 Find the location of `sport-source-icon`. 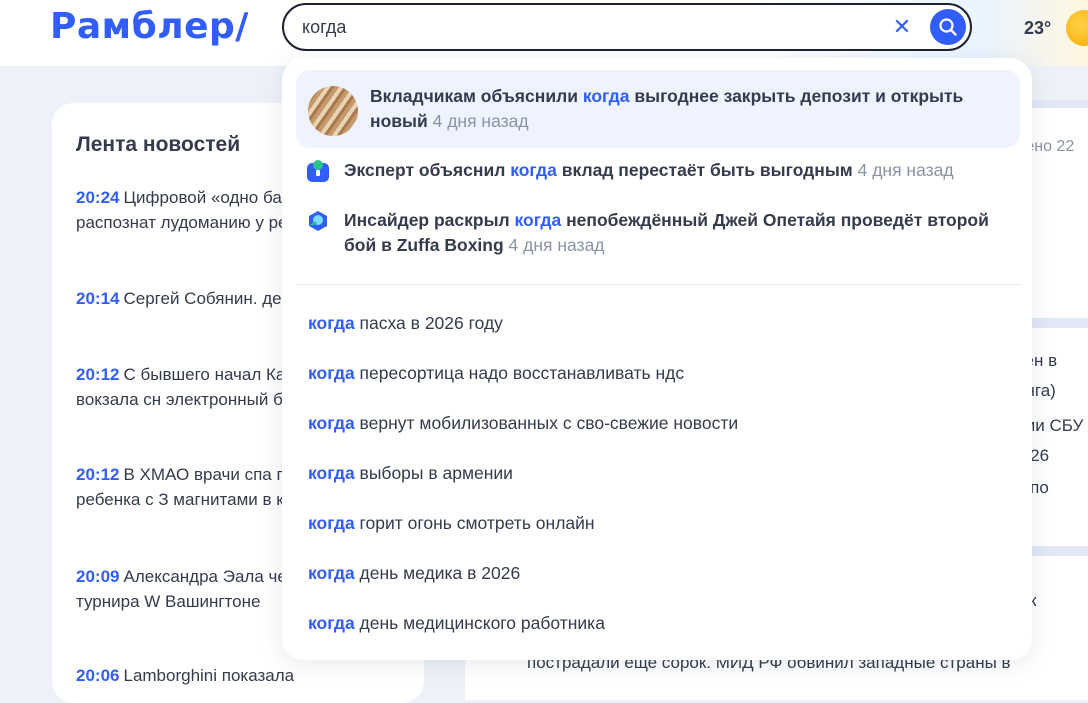

sport-source-icon is located at coordinates (318, 221).